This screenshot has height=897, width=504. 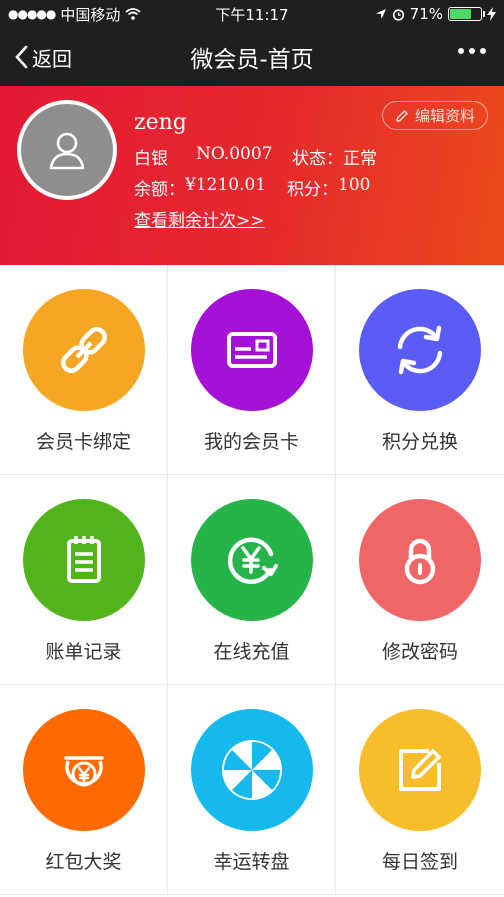 I want to click on menu-item-red-packet: 红包大奖, so click(x=84, y=790).